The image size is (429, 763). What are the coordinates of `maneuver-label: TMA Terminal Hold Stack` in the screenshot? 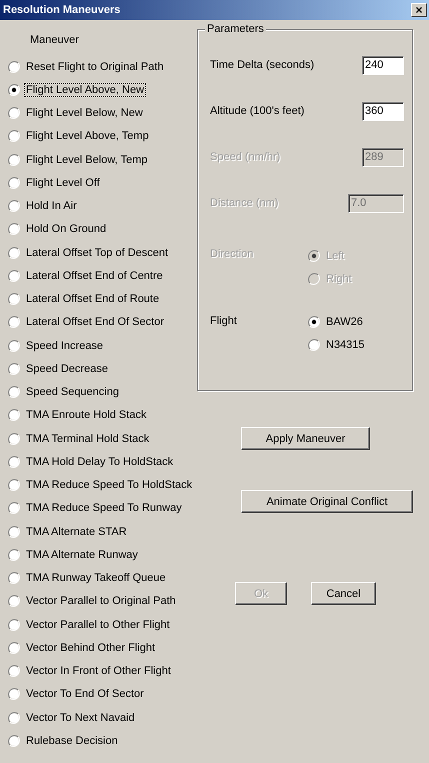 It's located at (87, 438).